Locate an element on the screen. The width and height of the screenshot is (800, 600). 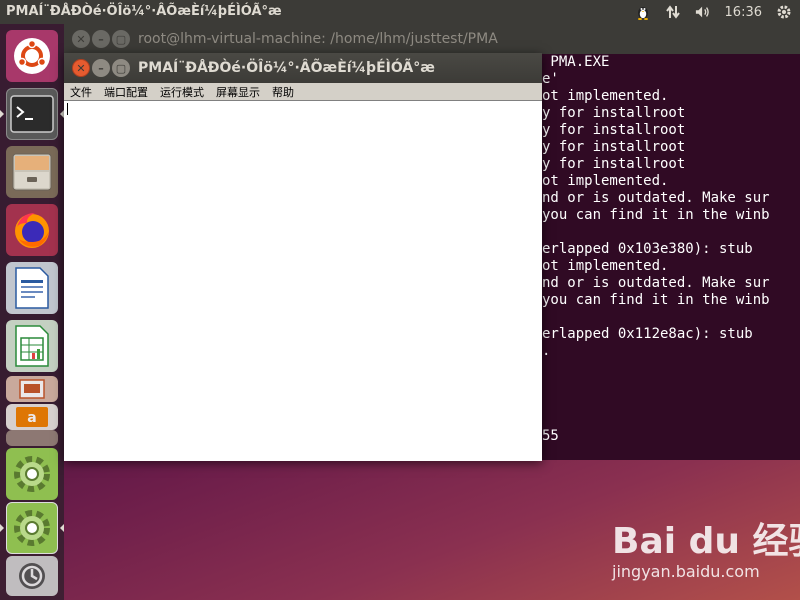
network-arrows-icon is located at coordinates (673, 12).